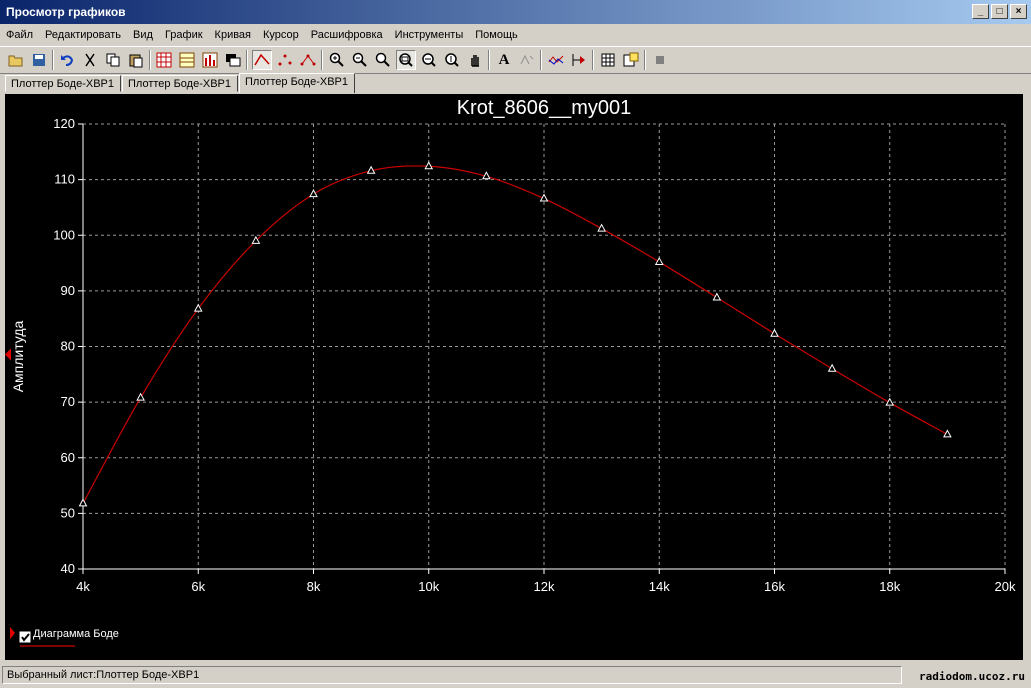 The image size is (1031, 688). What do you see at coordinates (515, 60) in the screenshot?
I see `toolbar: A` at bounding box center [515, 60].